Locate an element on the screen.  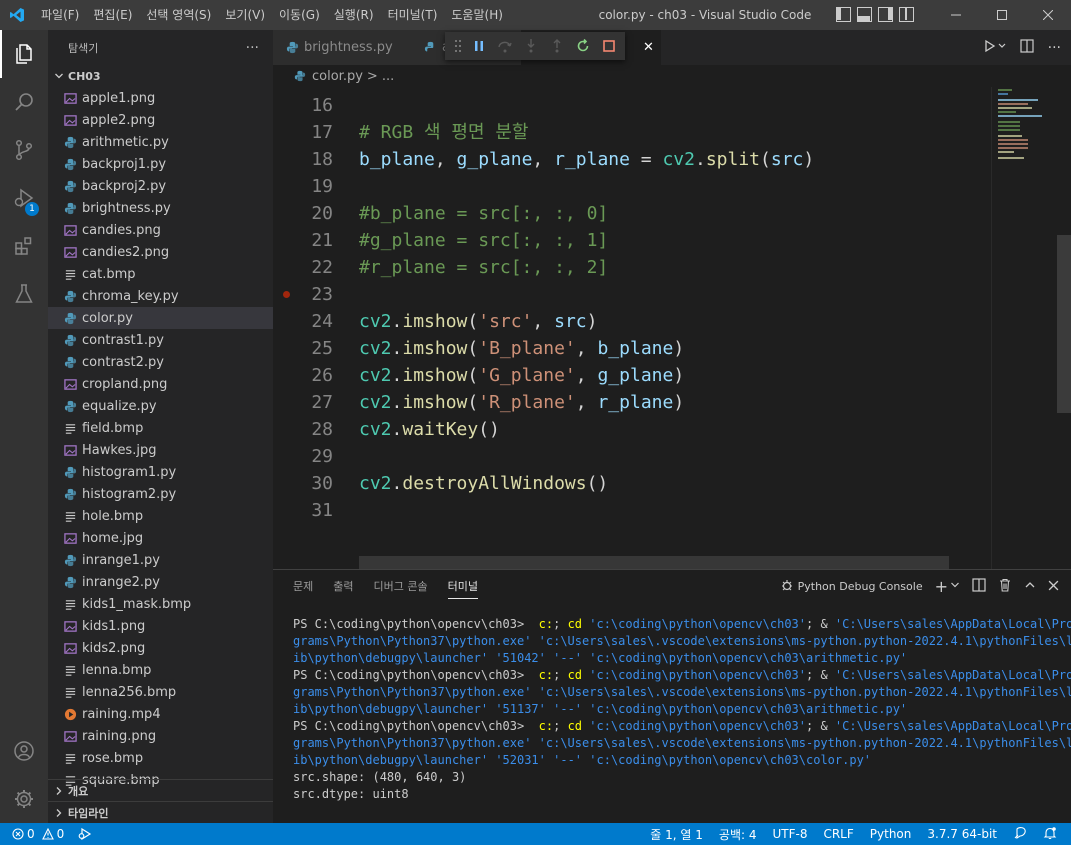
chevron-down-icon is located at coordinates (955, 586).